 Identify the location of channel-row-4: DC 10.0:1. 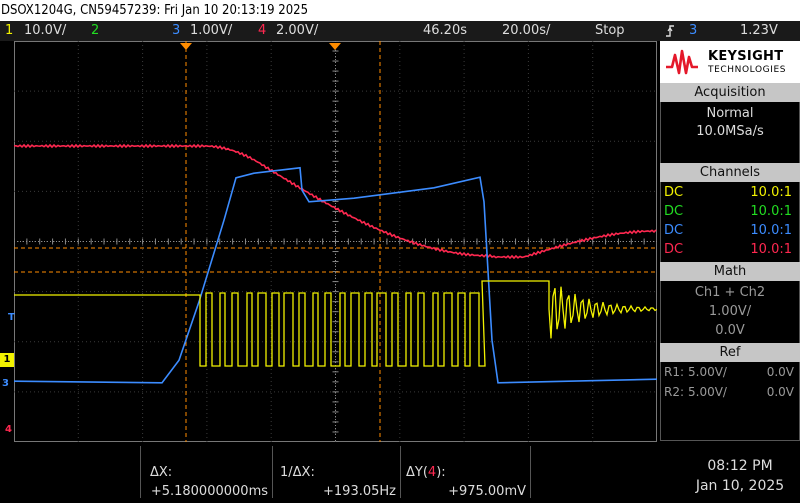
(730, 249).